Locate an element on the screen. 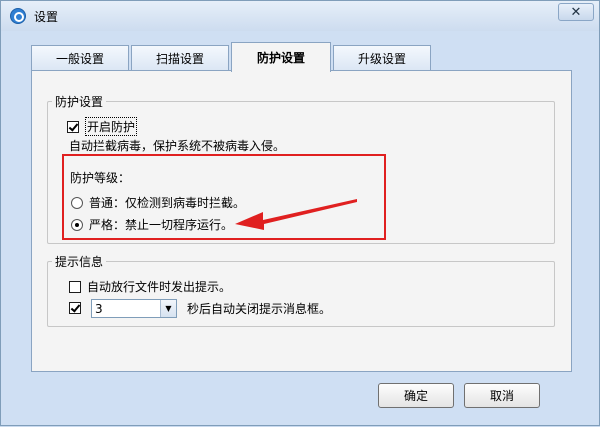 This screenshot has width=600, height=427. protection-group-title: 防护设置 is located at coordinates (79, 101).